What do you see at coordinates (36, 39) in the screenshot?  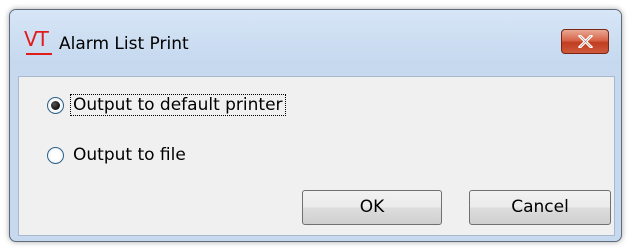 I see `logo-text: VT` at bounding box center [36, 39].